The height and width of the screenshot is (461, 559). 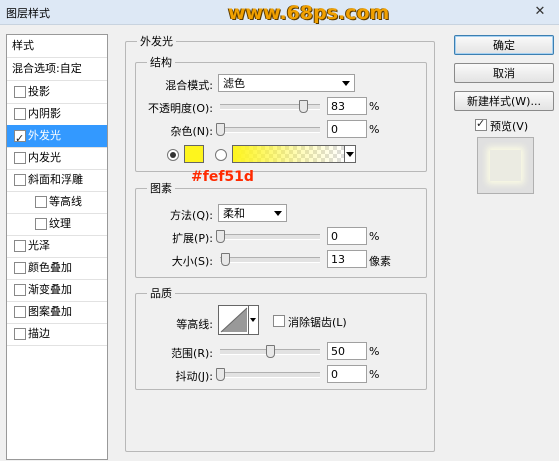 What do you see at coordinates (268, 129) in the screenshot?
I see `noise-slider` at bounding box center [268, 129].